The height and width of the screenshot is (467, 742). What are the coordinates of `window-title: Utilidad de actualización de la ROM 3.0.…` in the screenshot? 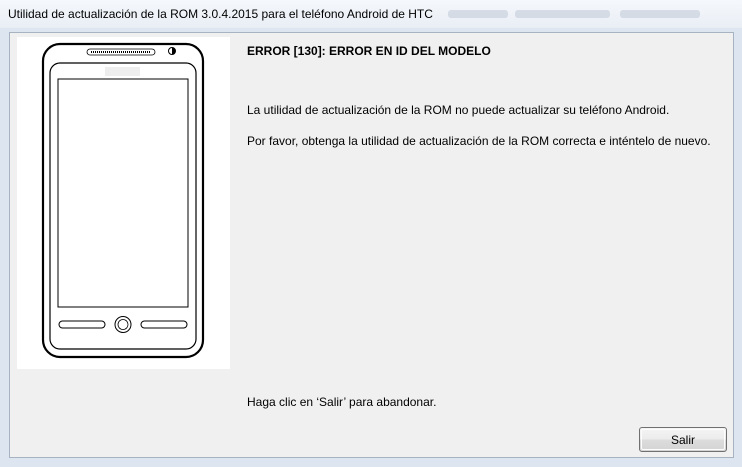 It's located at (220, 14).